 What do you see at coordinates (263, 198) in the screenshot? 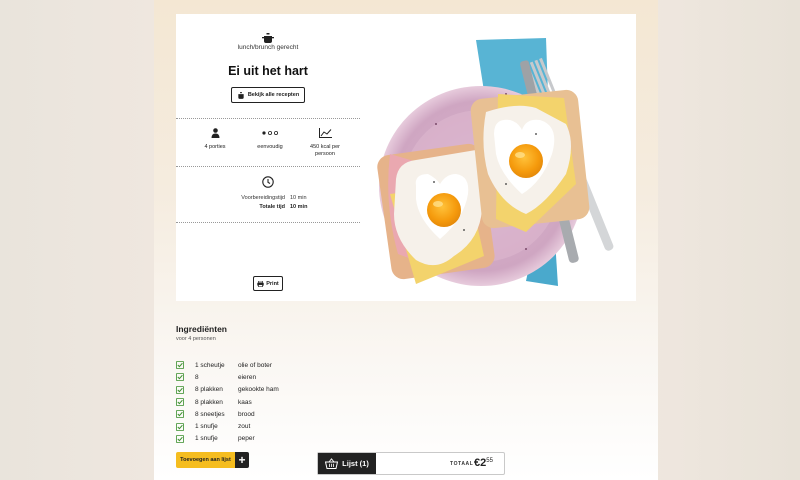
I see `prep-time-label: Voorbereidingstijd` at bounding box center [263, 198].